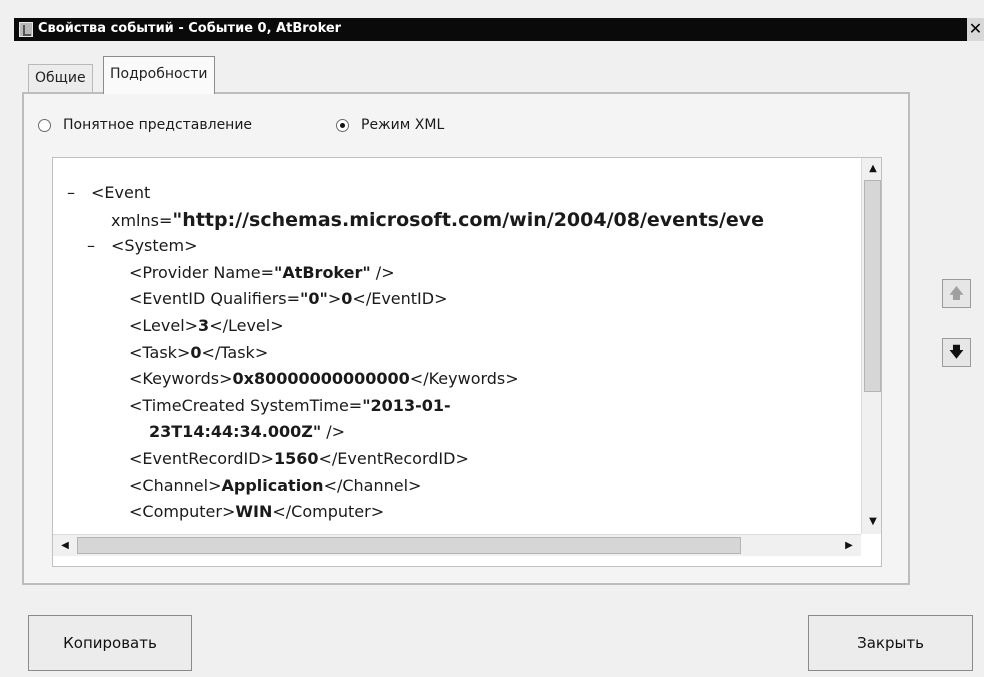 This screenshot has width=984, height=677. I want to click on xml-line: <Channel>Application</Channel>, so click(457, 486).